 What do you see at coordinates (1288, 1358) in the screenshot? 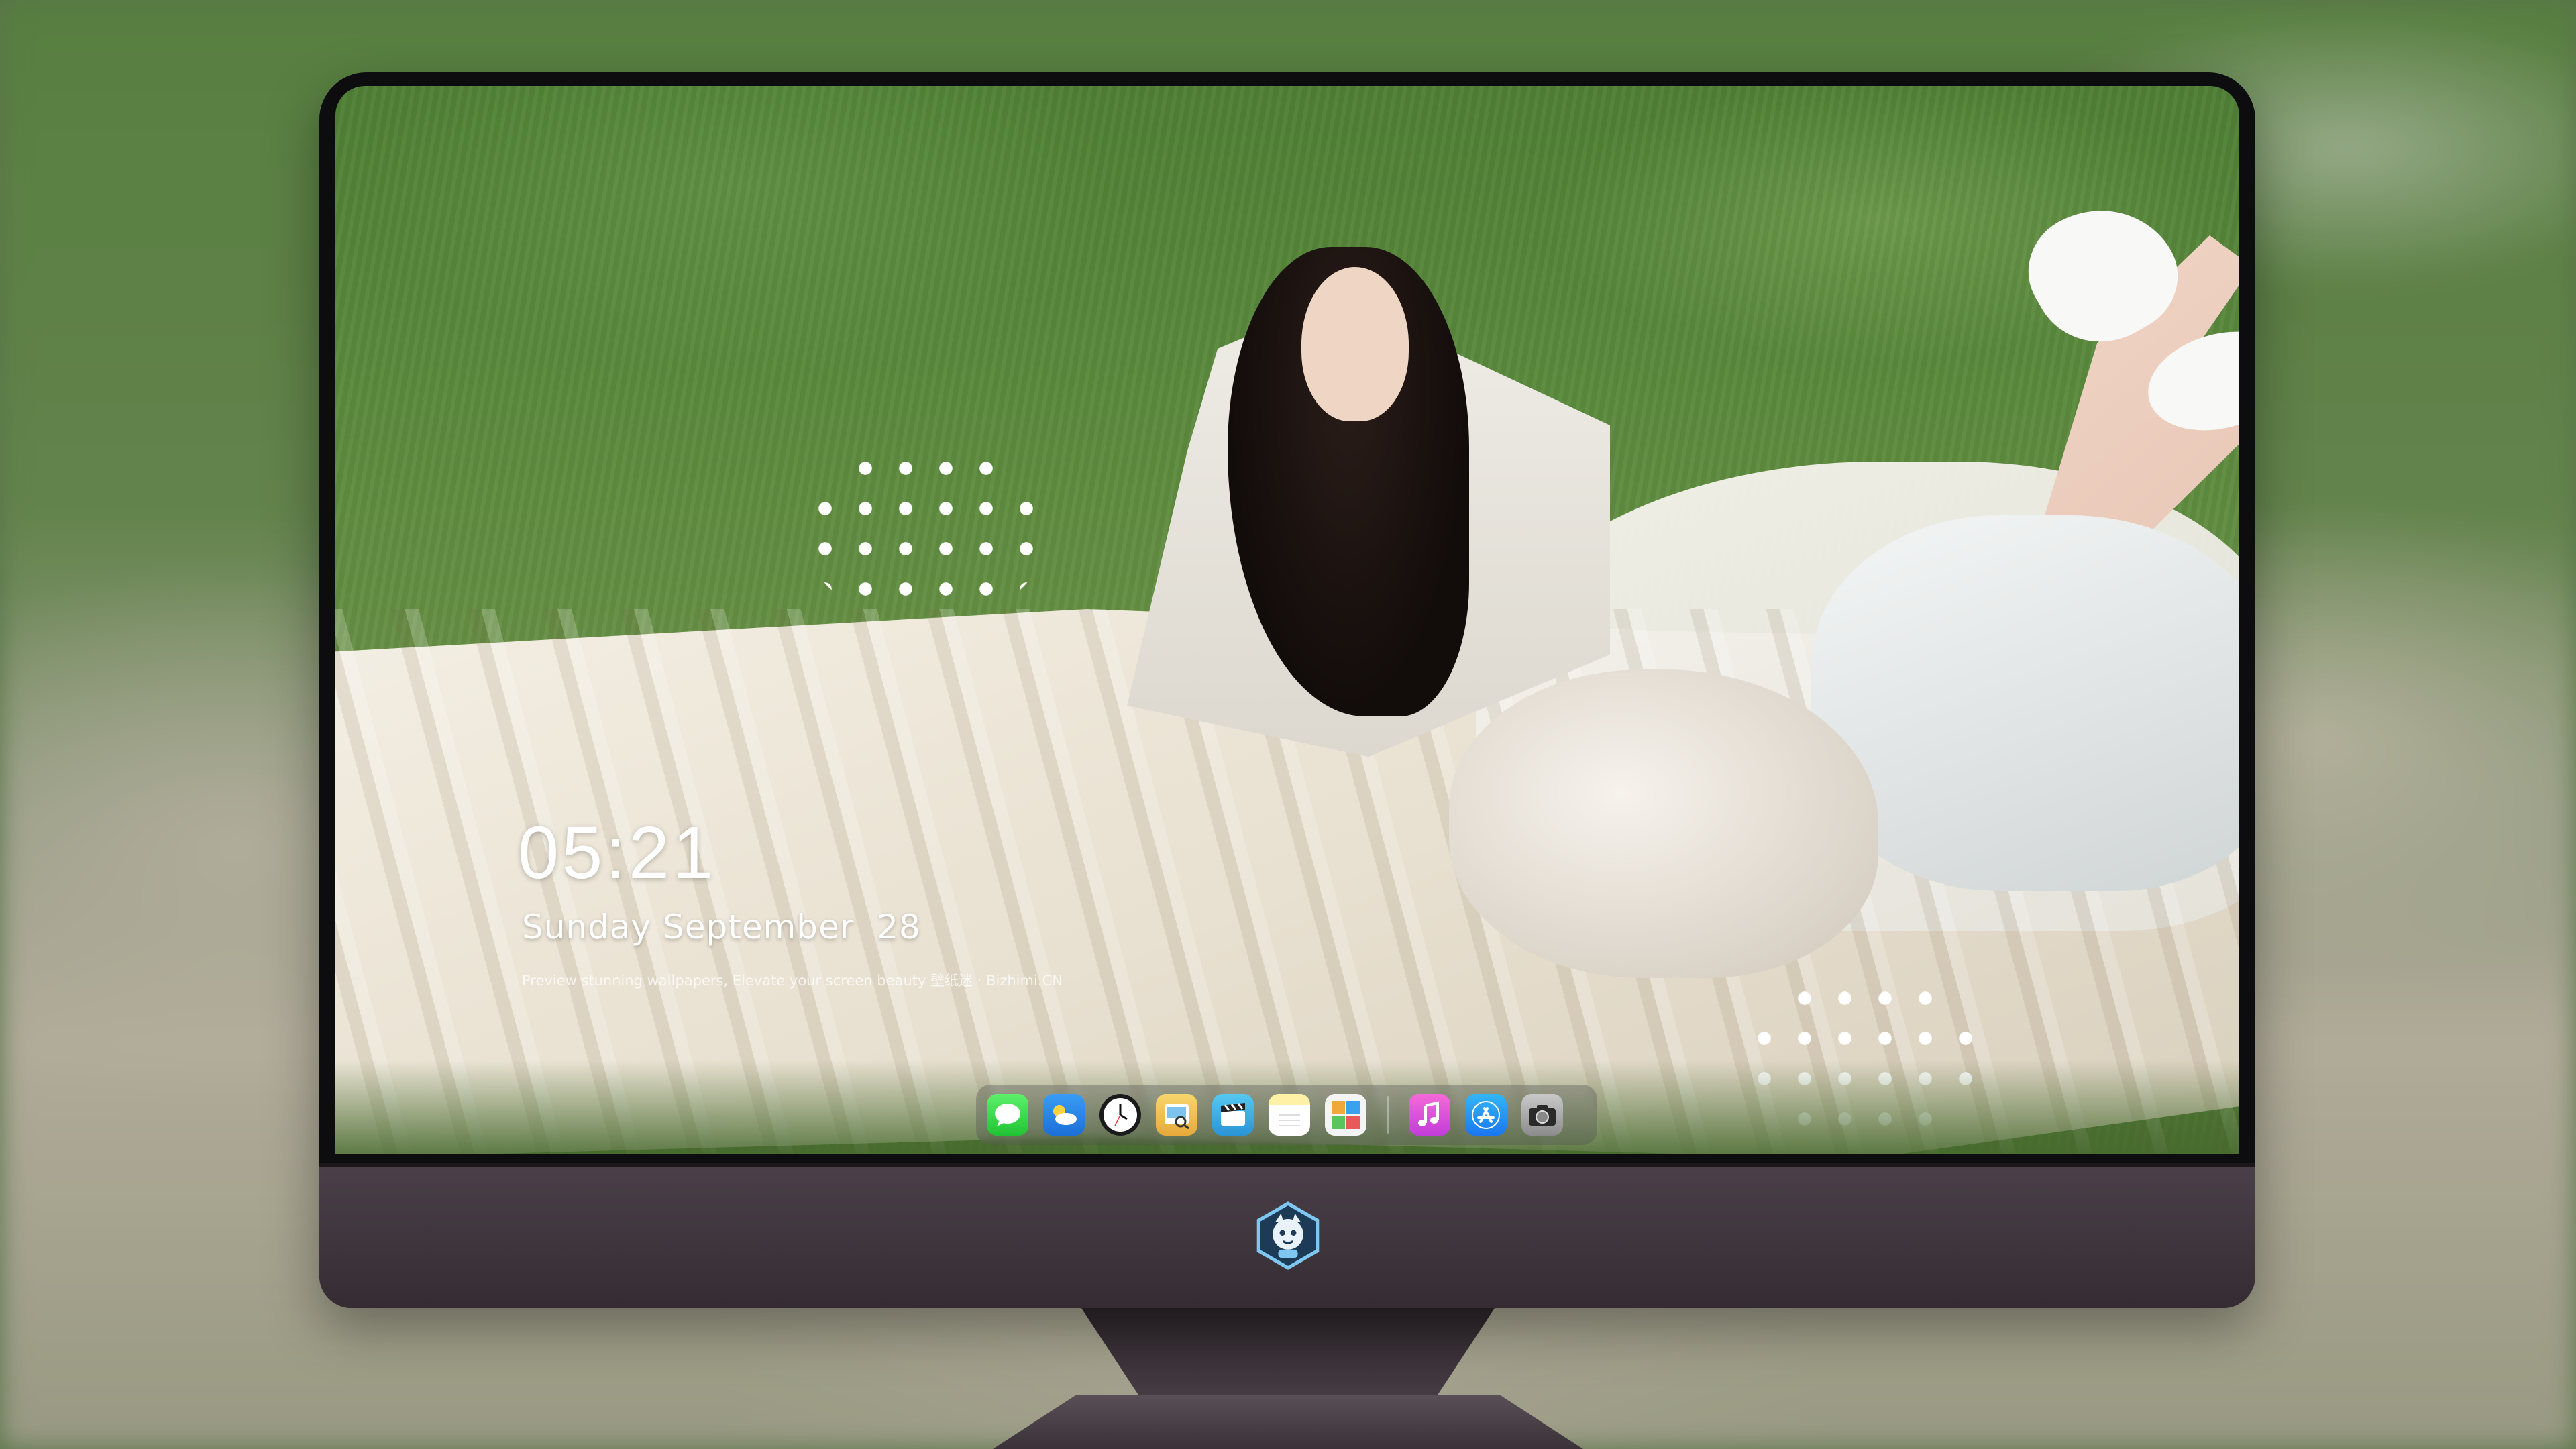
I see `monitor-stand-neck` at bounding box center [1288, 1358].